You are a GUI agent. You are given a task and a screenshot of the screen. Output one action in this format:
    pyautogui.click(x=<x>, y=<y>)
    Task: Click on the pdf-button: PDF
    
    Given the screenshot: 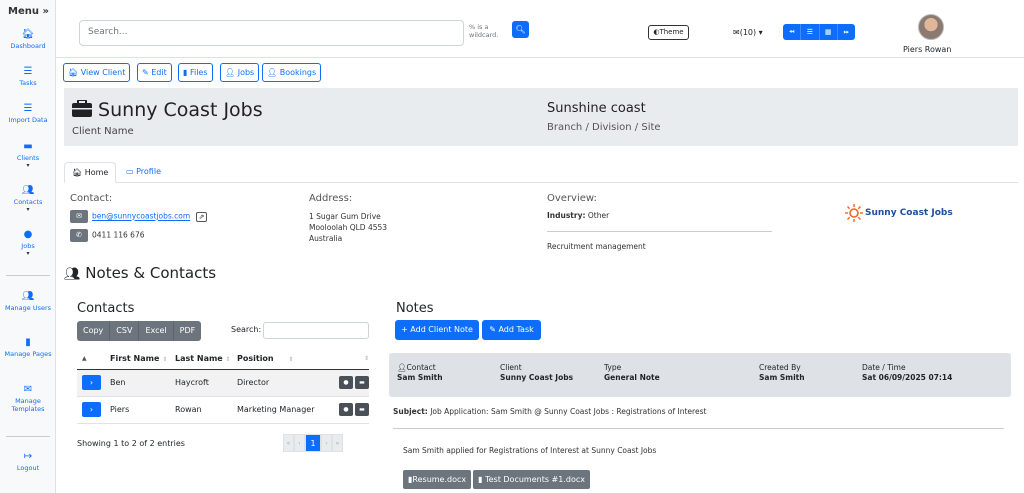 What is the action you would take?
    pyautogui.click(x=187, y=331)
    